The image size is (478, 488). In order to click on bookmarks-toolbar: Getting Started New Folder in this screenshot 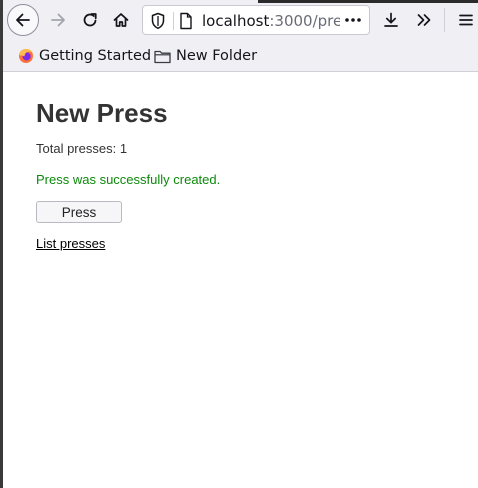, I will do `click(242, 55)`.